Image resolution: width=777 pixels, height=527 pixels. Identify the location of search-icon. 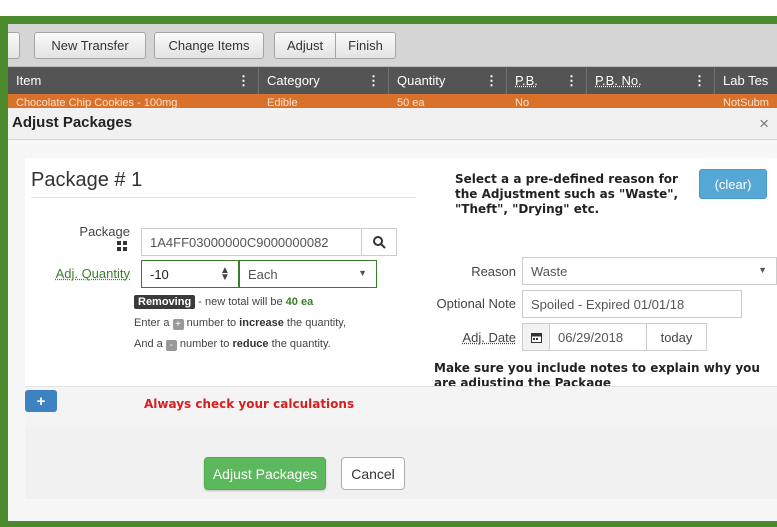
(379, 242).